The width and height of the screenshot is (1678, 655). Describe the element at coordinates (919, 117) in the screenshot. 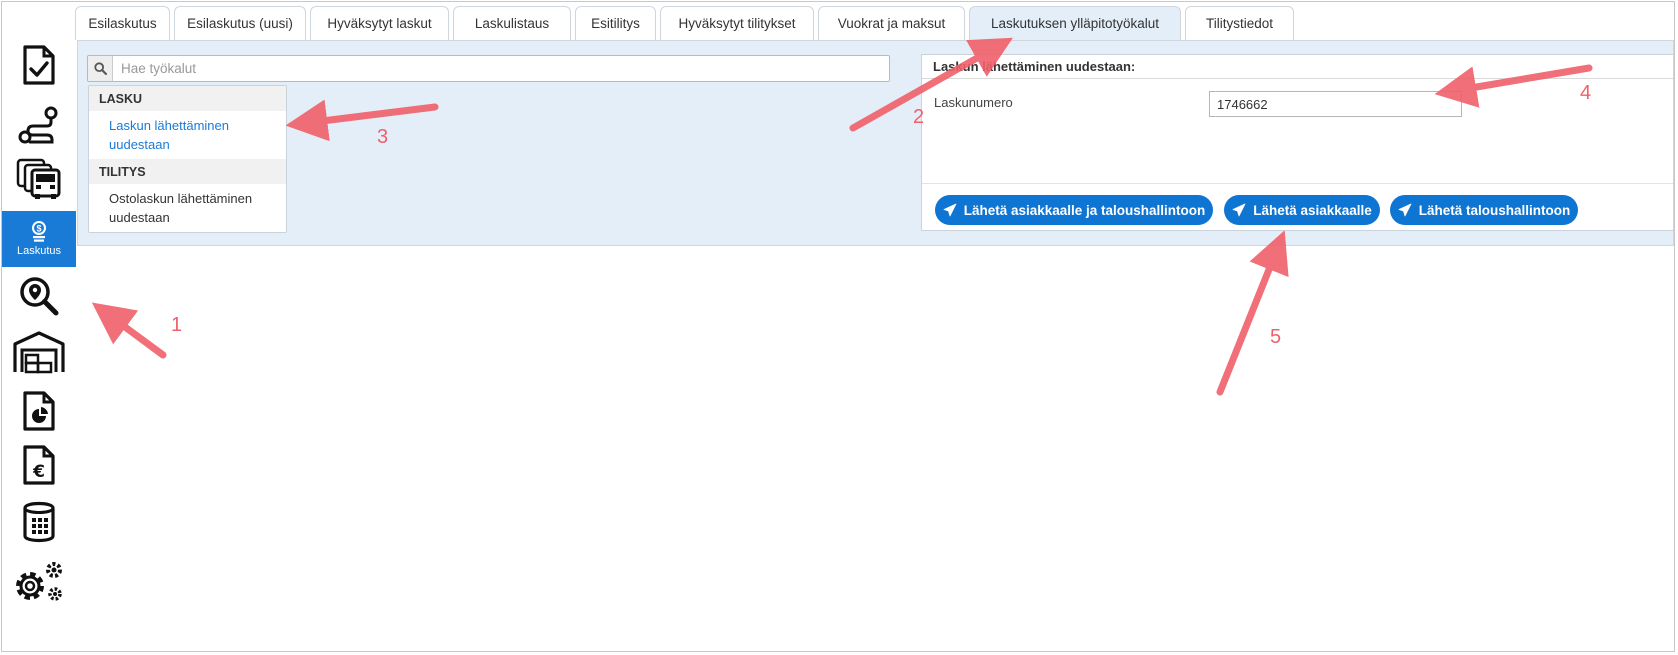

I see `annotation-label-2: 2` at that location.